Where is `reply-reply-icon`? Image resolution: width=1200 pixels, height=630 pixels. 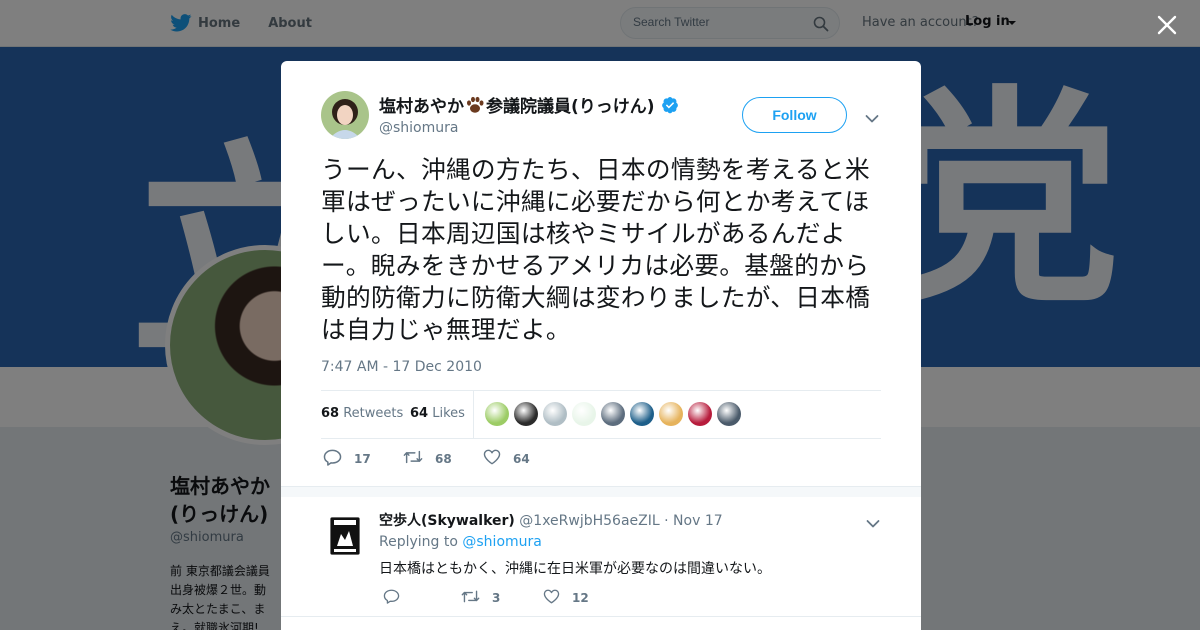 reply-reply-icon is located at coordinates (397, 598).